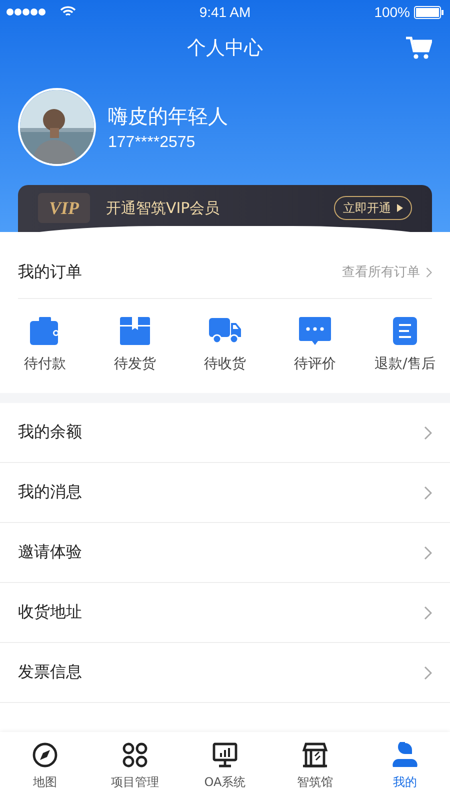 This screenshot has height=800, width=450. I want to click on order-status-button: 待发货, so click(135, 345).